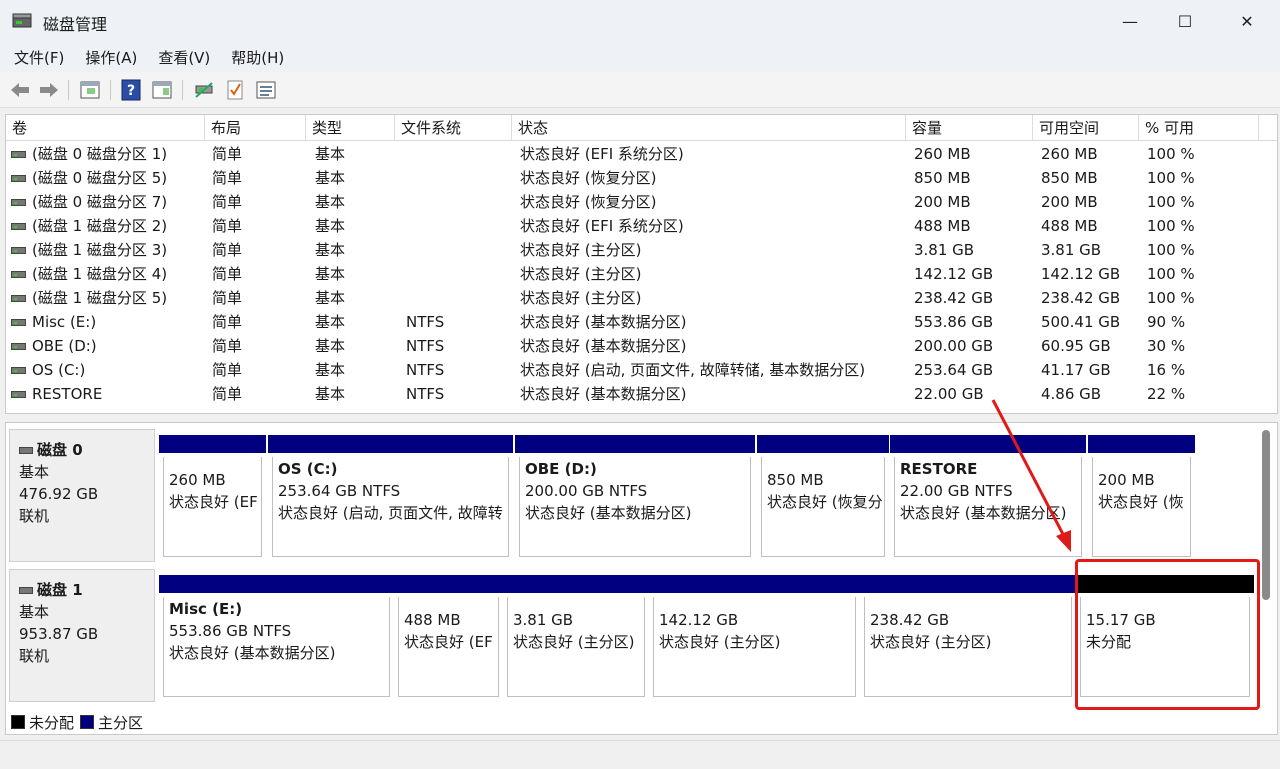 The height and width of the screenshot is (769, 1280). What do you see at coordinates (754, 647) in the screenshot?
I see `partition-details: 142.12 GB 状态良好 (主分区)` at bounding box center [754, 647].